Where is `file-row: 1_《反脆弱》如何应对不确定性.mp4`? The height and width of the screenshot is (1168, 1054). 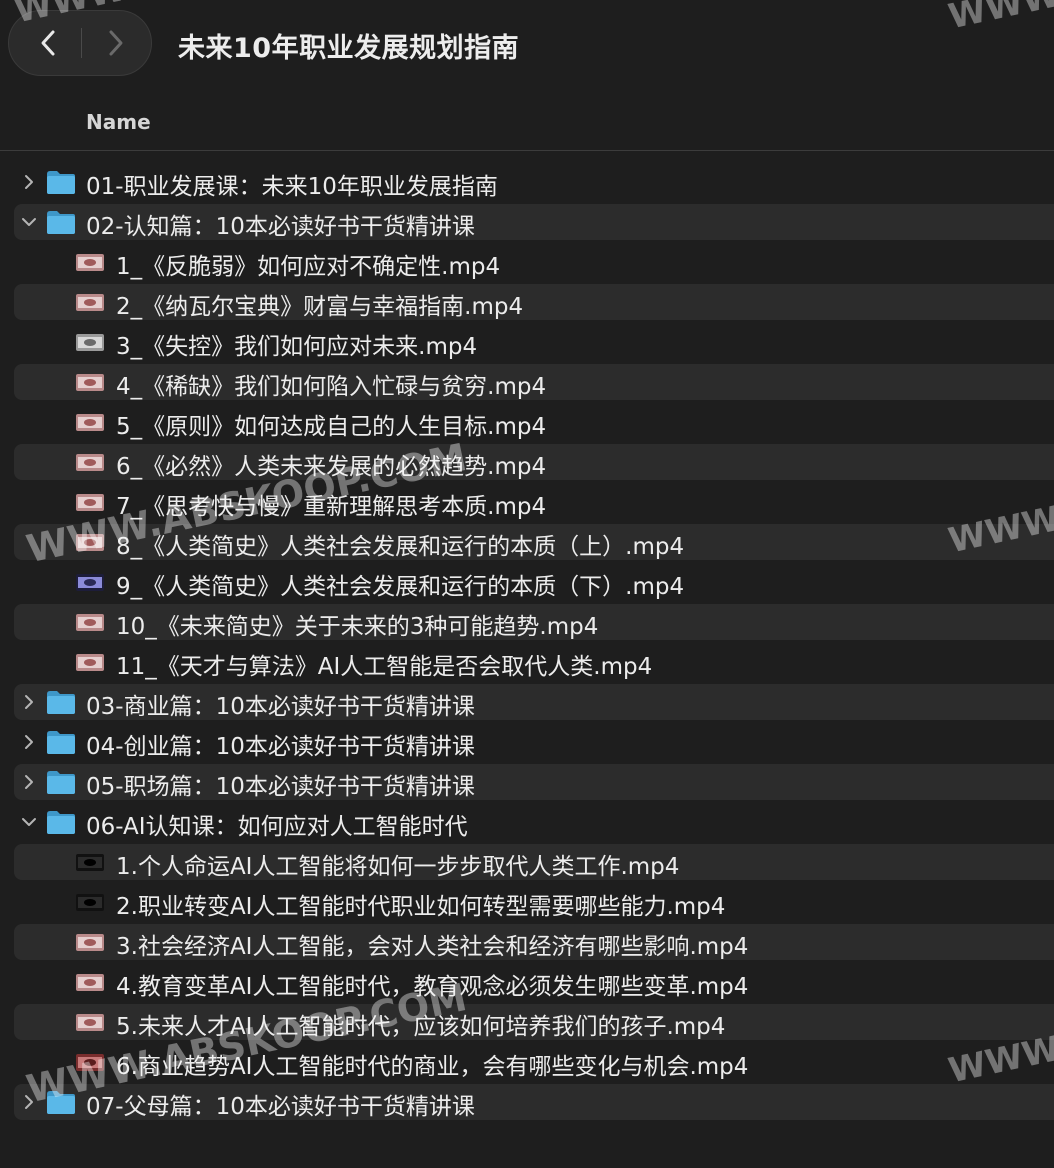 file-row: 1_《反脆弱》如何应对不确定性.mp4 is located at coordinates (527, 262).